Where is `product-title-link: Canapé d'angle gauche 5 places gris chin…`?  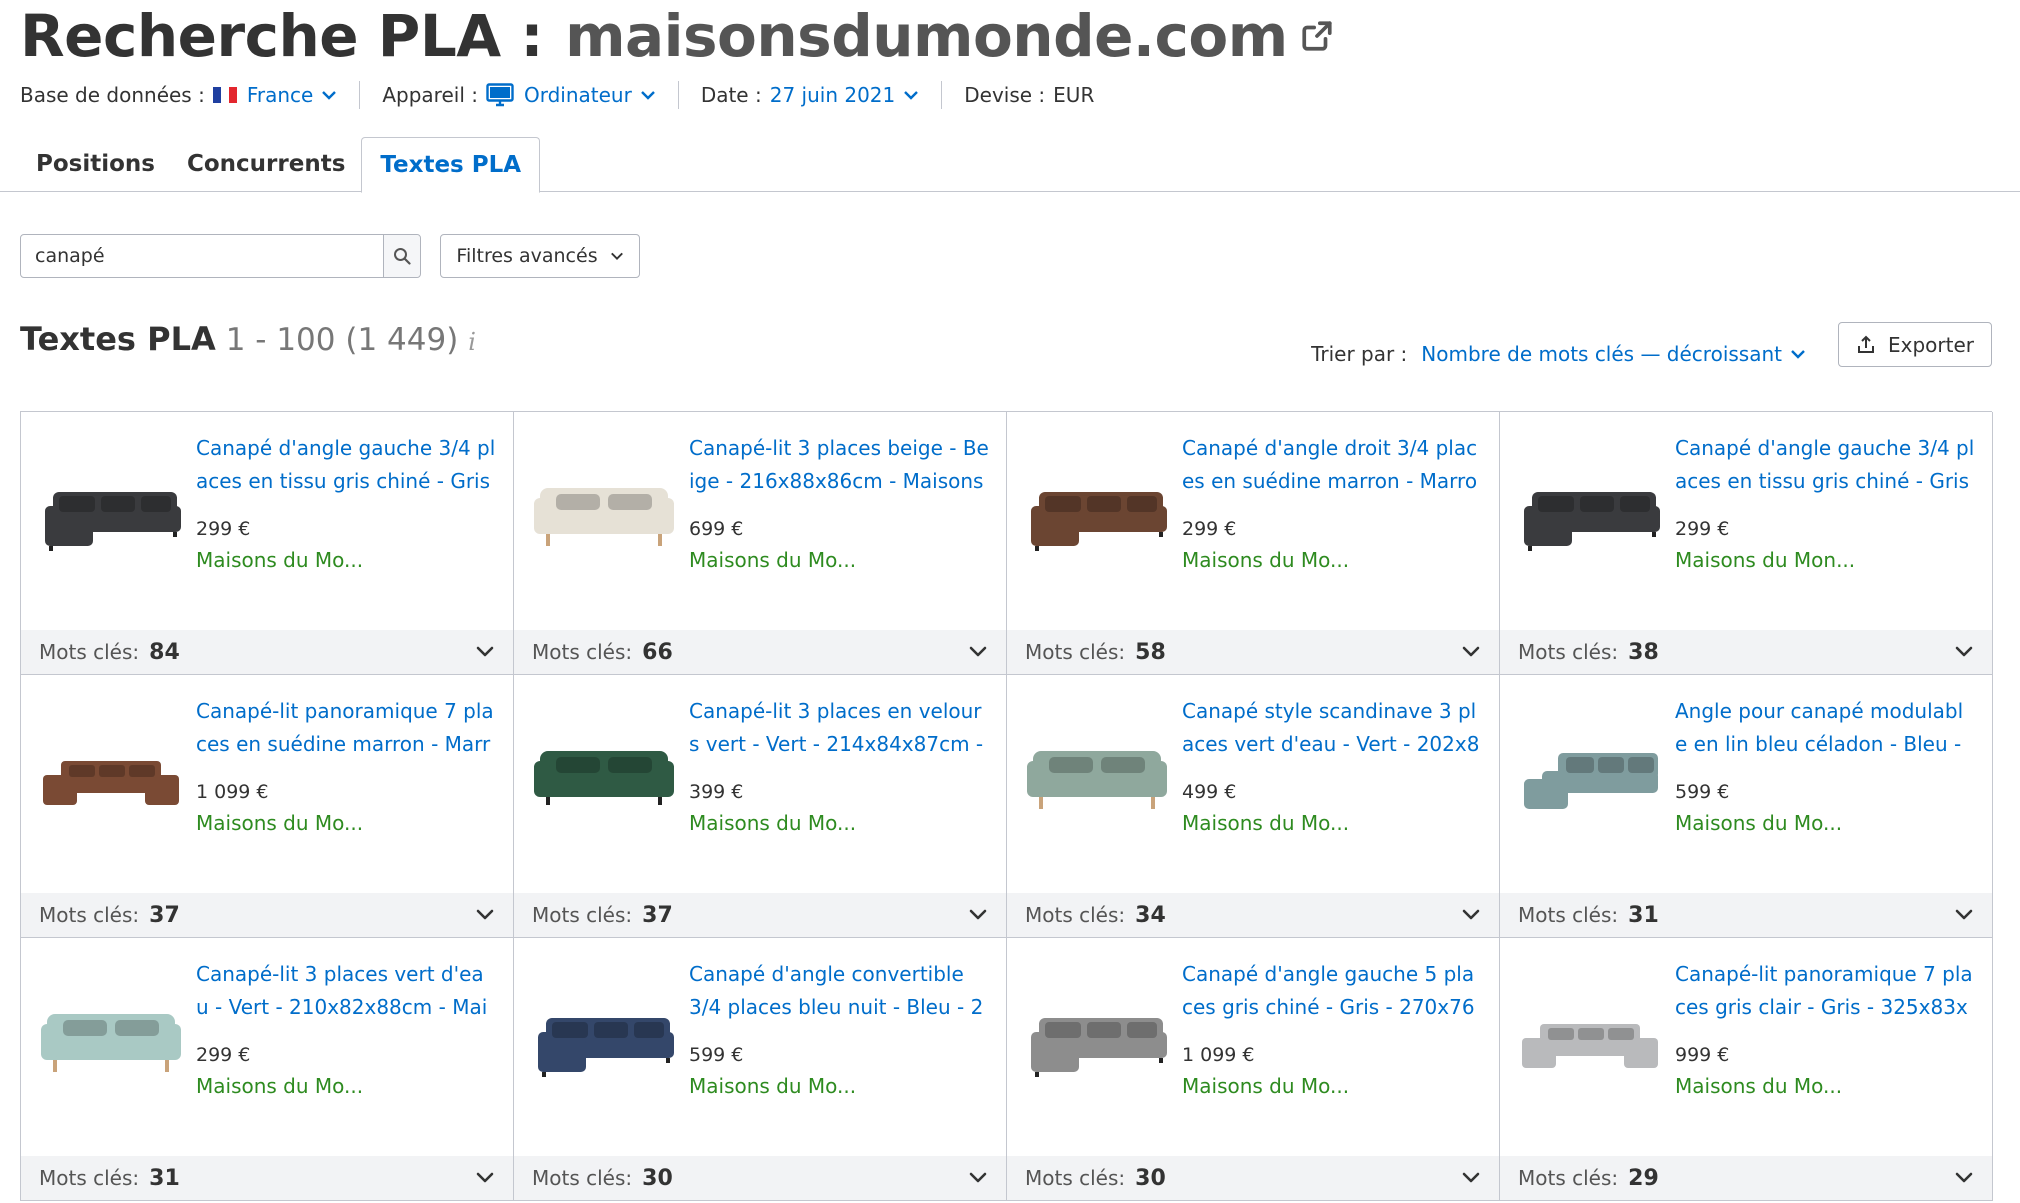
product-title-link: Canapé d'angle gauche 5 places gris chin… is located at coordinates (1332, 991).